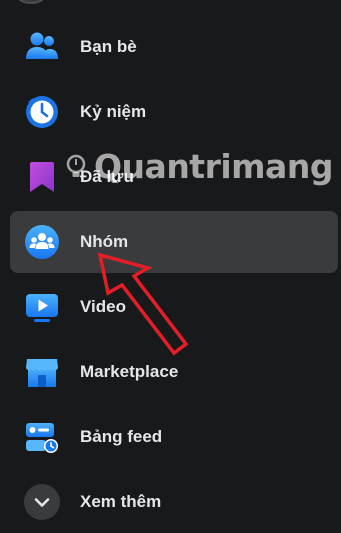  What do you see at coordinates (104, 241) in the screenshot?
I see `menu-item-label: Nhóm` at bounding box center [104, 241].